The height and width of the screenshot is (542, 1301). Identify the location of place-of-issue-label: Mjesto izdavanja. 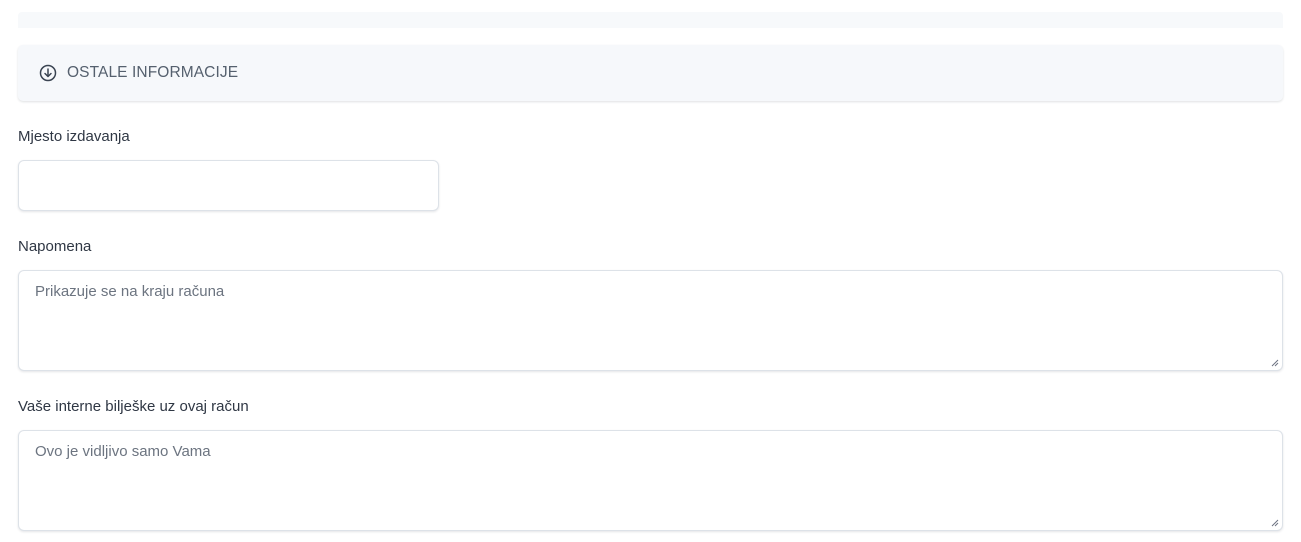
(74, 136).